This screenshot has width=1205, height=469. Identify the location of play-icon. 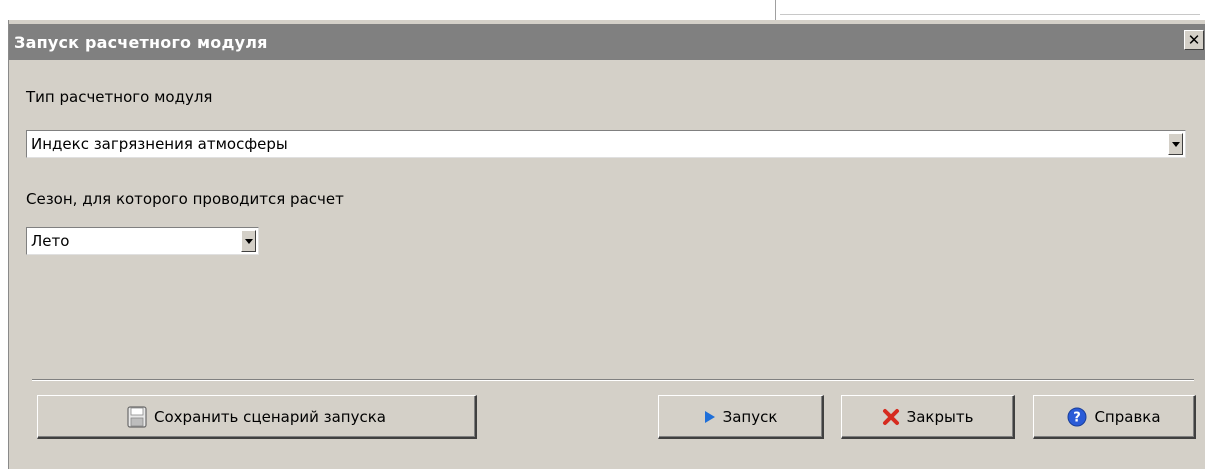
(710, 417).